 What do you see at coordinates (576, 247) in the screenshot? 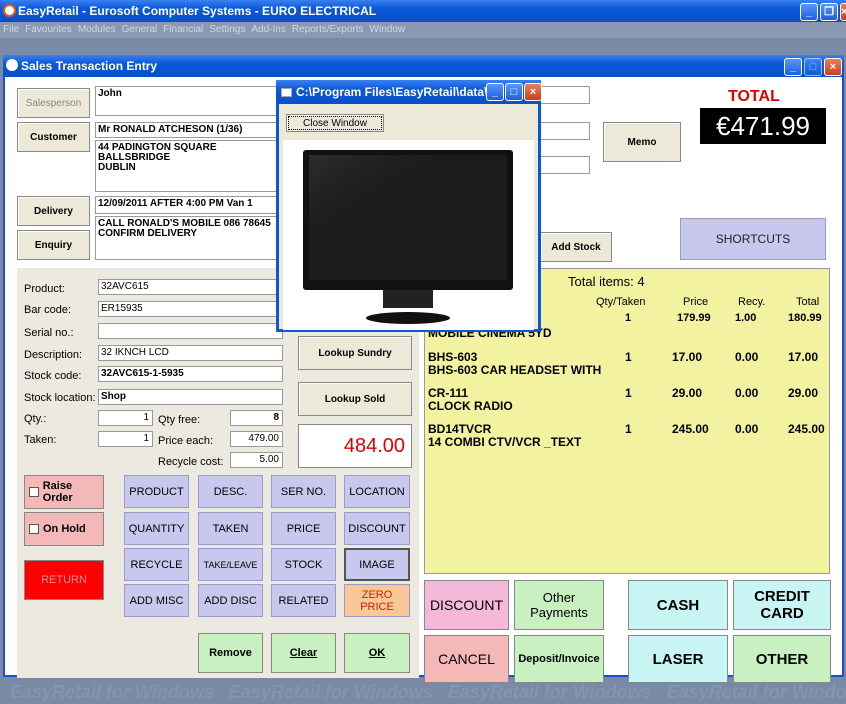
I see `add-stock-button: Add Stock` at bounding box center [576, 247].